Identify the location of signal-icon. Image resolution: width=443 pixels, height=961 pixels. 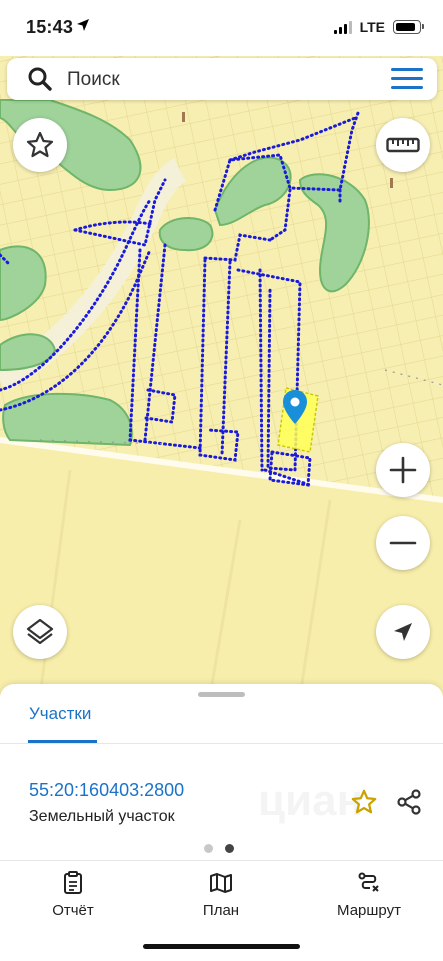
(342, 27).